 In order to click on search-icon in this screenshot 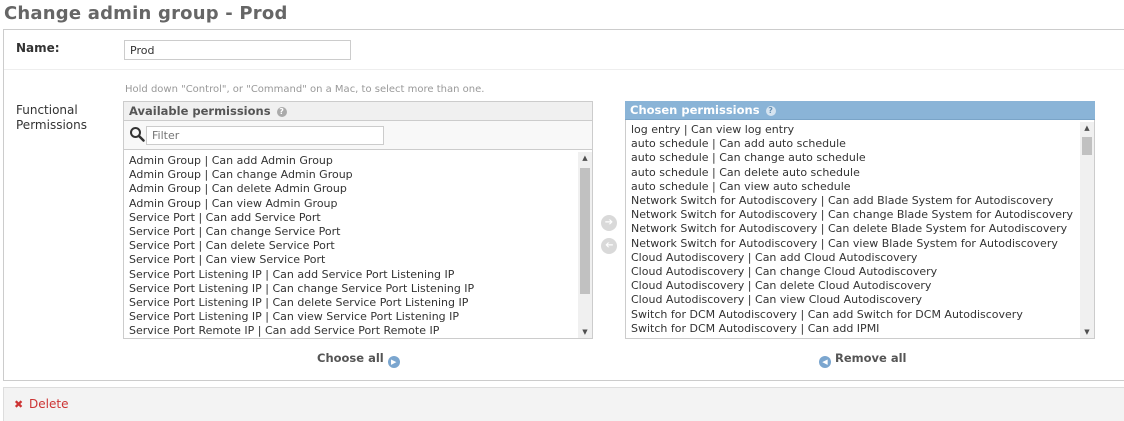, I will do `click(137, 134)`.